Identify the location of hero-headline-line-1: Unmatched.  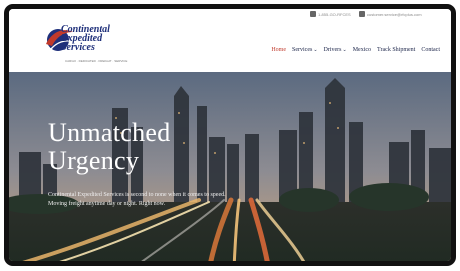
(109, 132).